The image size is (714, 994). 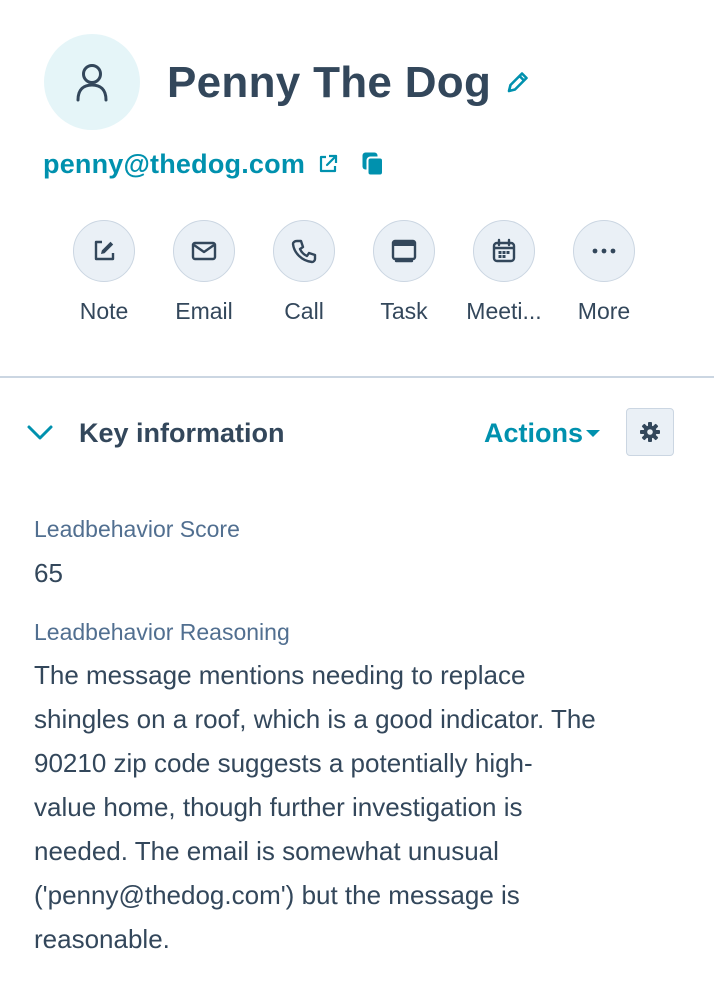 I want to click on note-icon, so click(x=104, y=250).